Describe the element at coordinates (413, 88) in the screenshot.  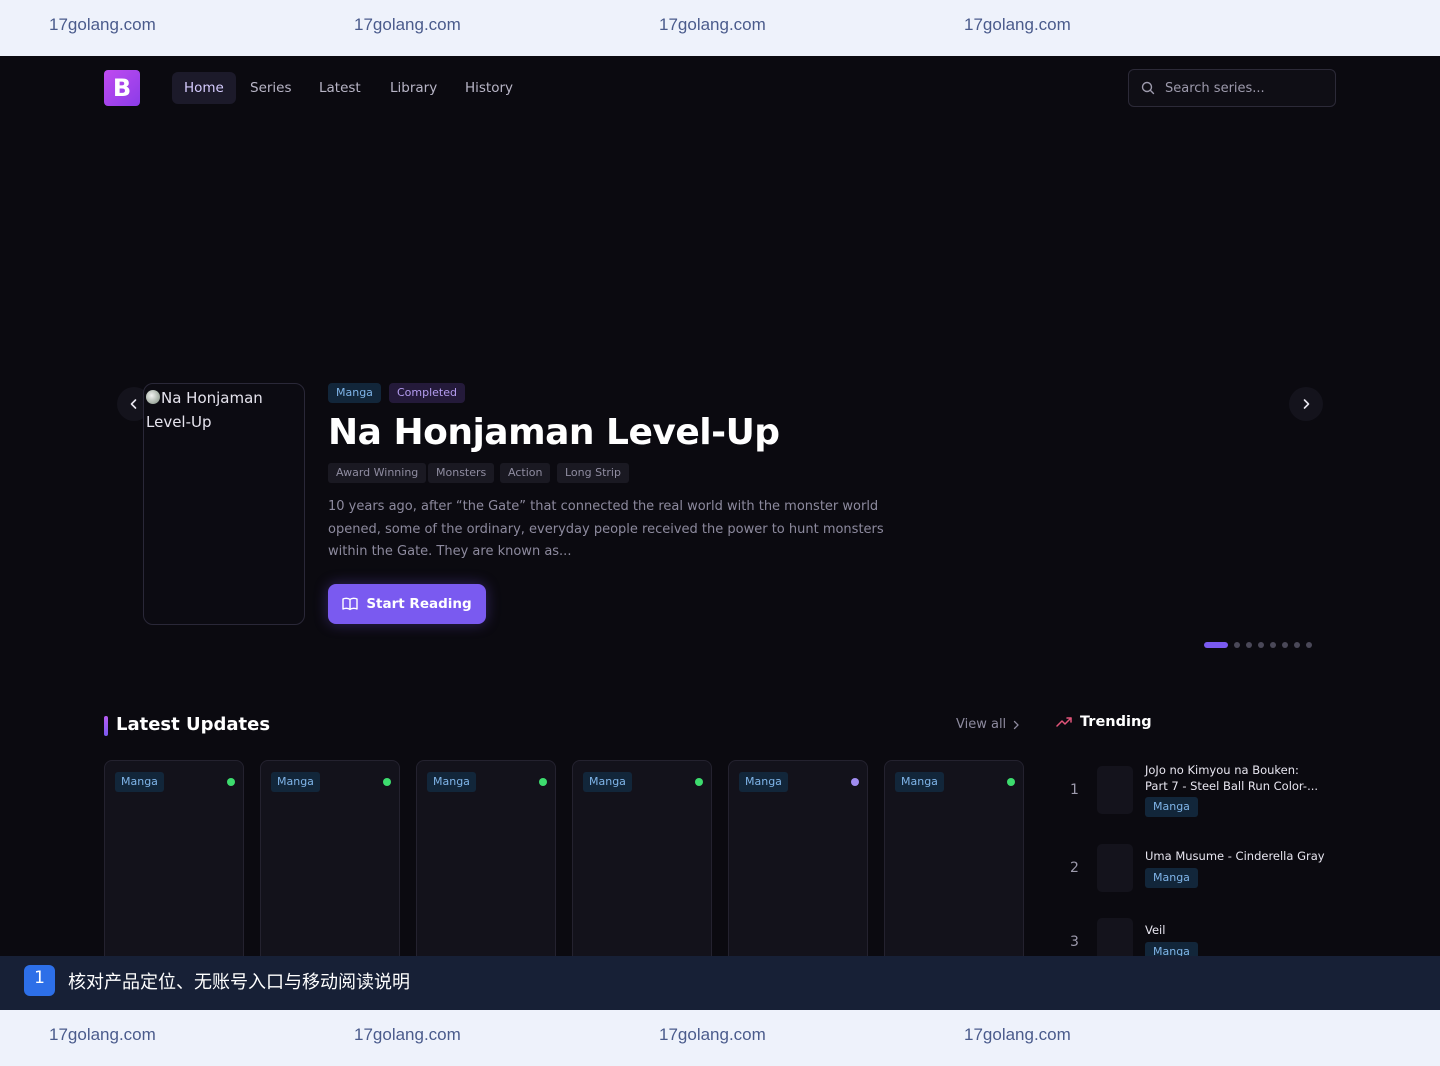
I see `nav-link-library: Library` at that location.